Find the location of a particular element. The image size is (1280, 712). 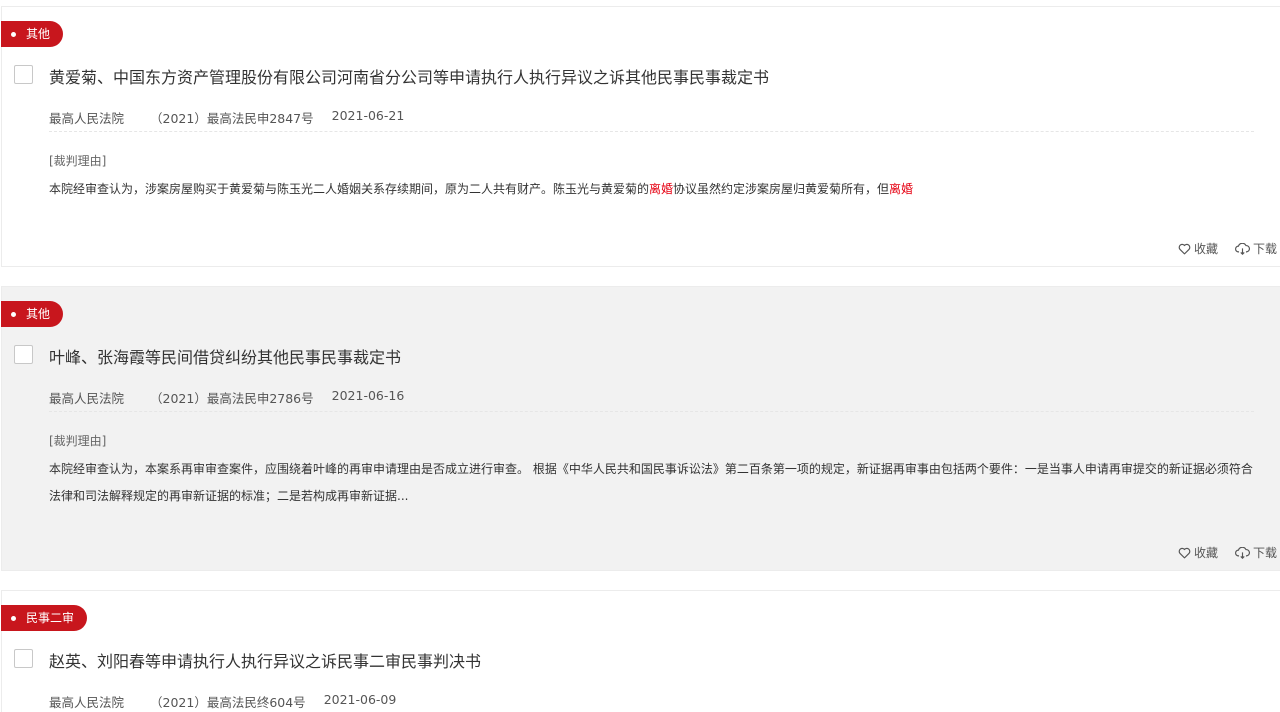

judgment-date: 2021-06-16 is located at coordinates (368, 395).